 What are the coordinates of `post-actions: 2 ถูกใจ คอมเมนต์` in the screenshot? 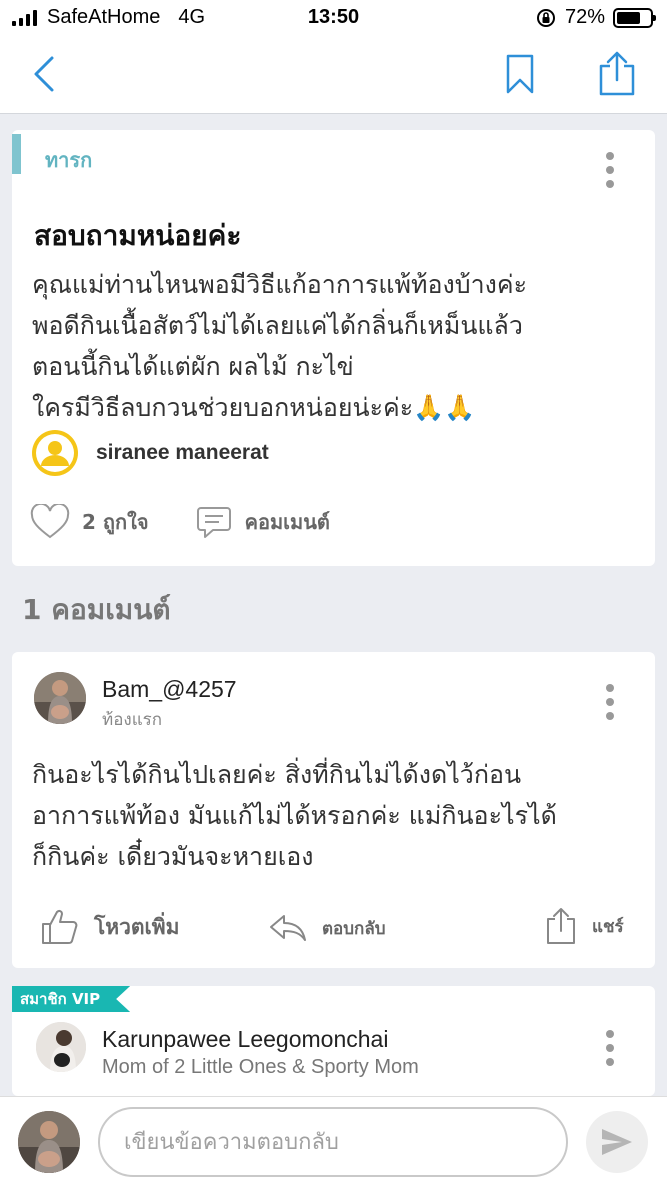 It's located at (180, 522).